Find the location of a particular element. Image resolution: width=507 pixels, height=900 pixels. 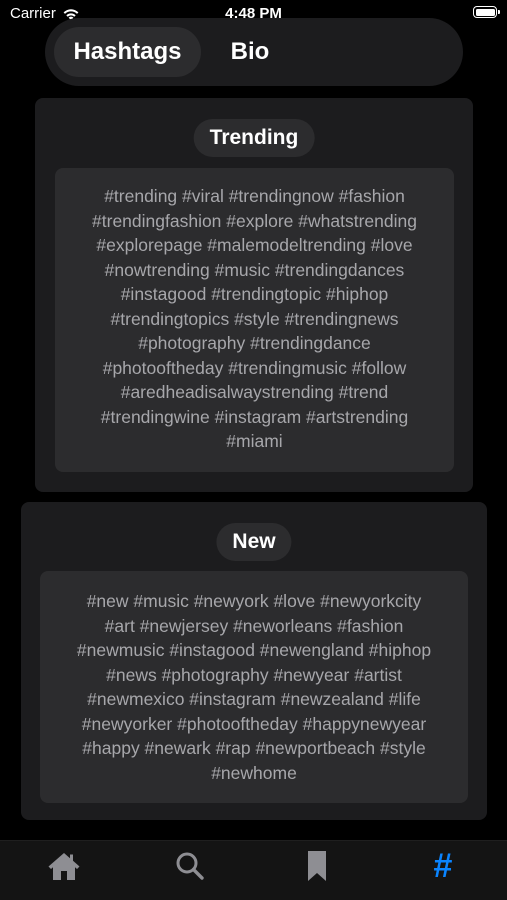

segment-hashtags: Hashtags is located at coordinates (127, 52).